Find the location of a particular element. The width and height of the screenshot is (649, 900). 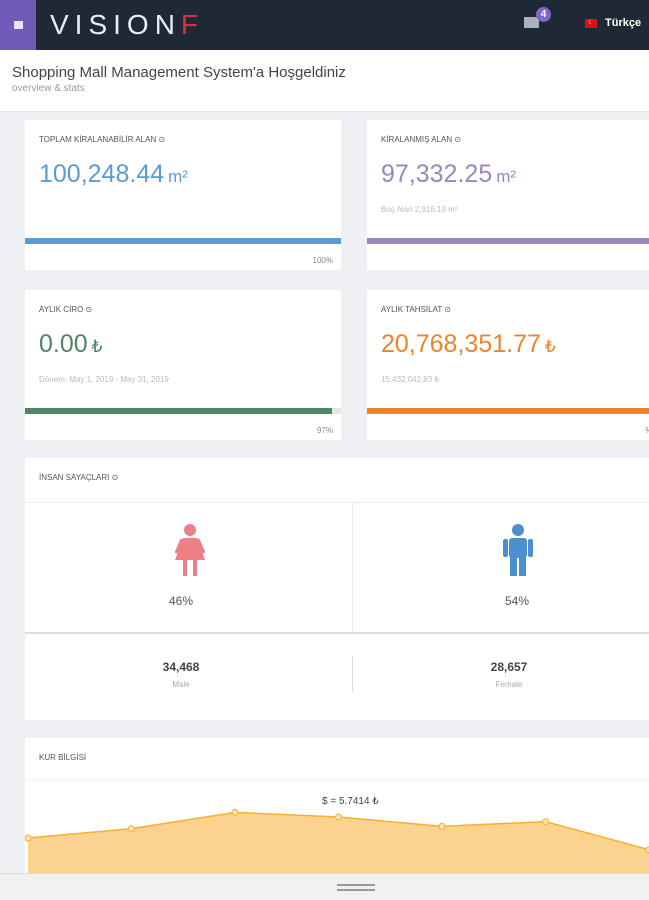

language-selector: Türkçe is located at coordinates (623, 23).